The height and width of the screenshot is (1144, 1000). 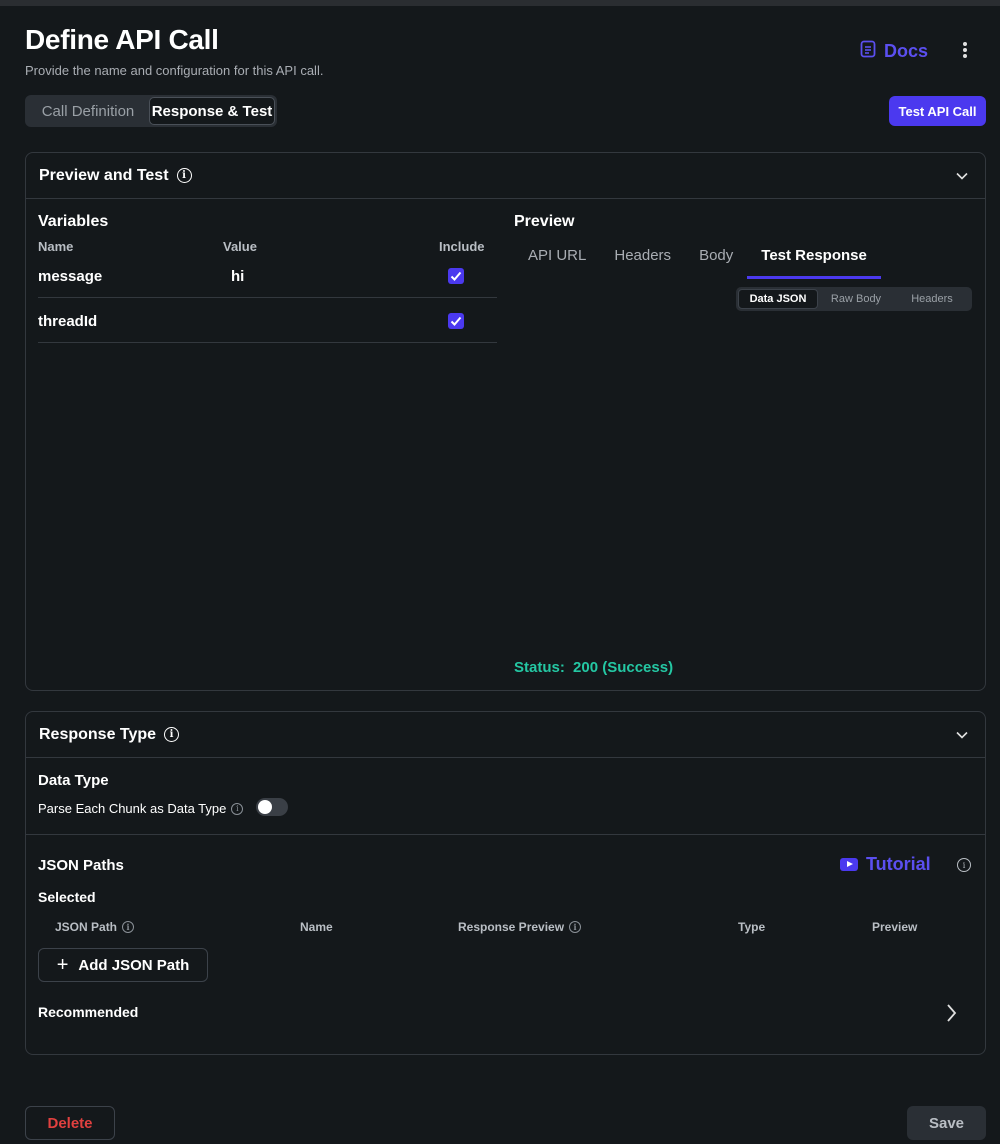 What do you see at coordinates (895, 927) in the screenshot?
I see `col-preview: Preview` at bounding box center [895, 927].